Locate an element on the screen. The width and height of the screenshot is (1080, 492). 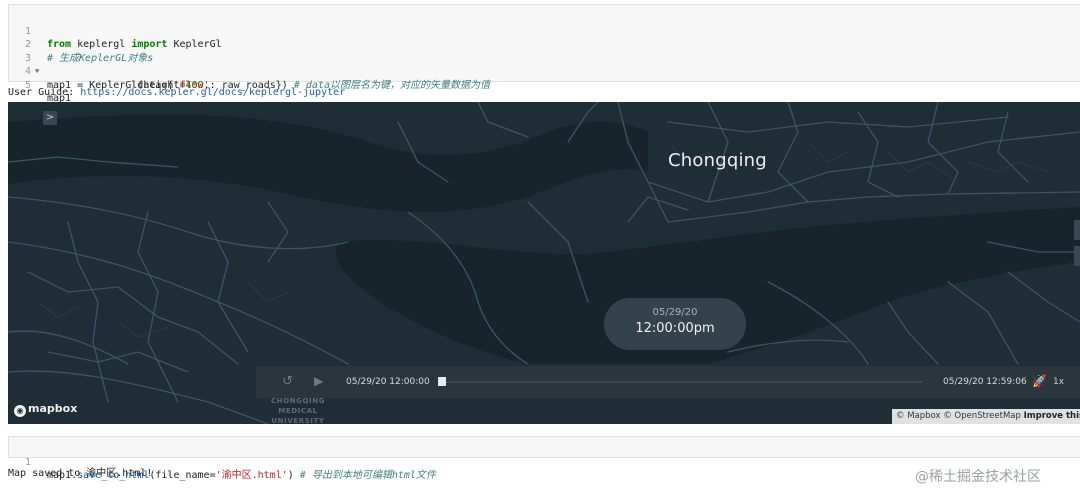
university-label: CHONGQING MEDICAL UNIVERSITY is located at coordinates (298, 410).